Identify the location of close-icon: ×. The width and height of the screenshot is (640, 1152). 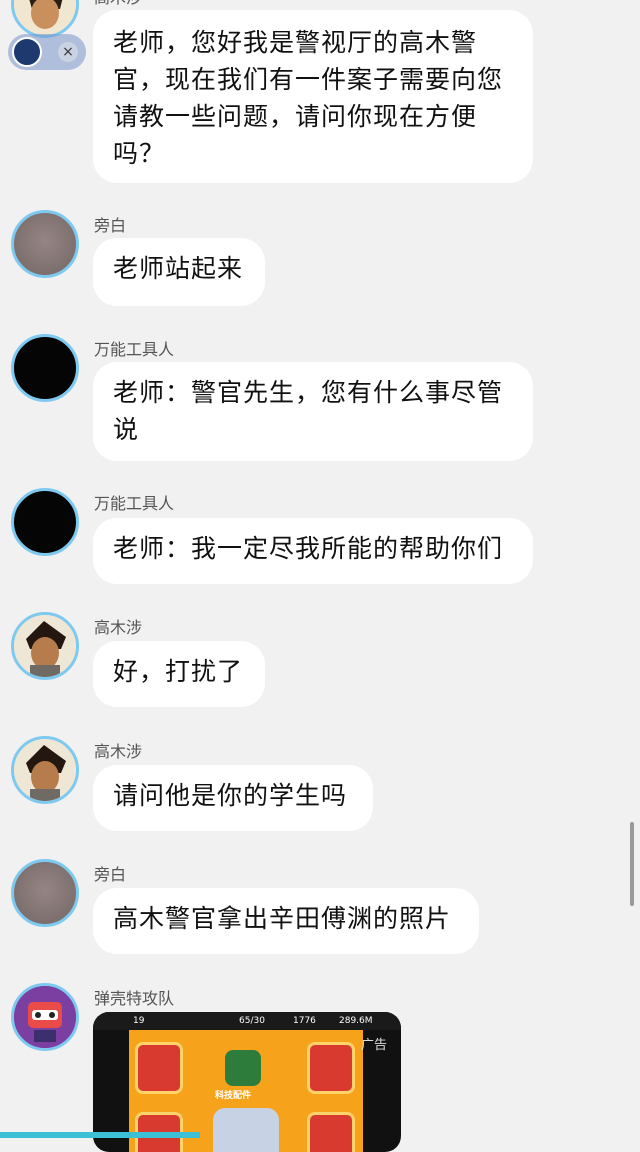
(68, 52).